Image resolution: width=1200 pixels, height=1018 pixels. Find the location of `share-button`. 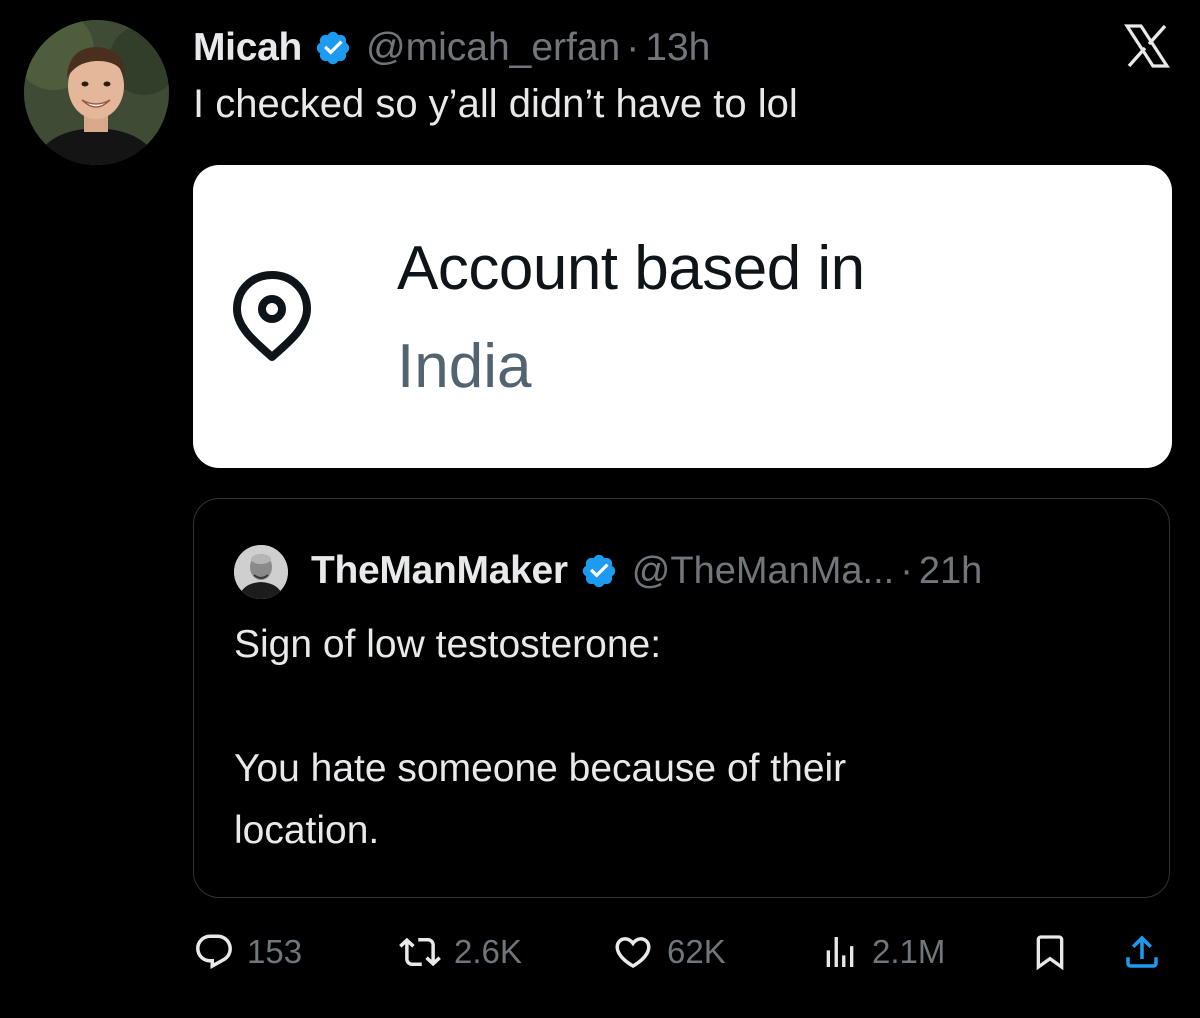

share-button is located at coordinates (1142, 952).